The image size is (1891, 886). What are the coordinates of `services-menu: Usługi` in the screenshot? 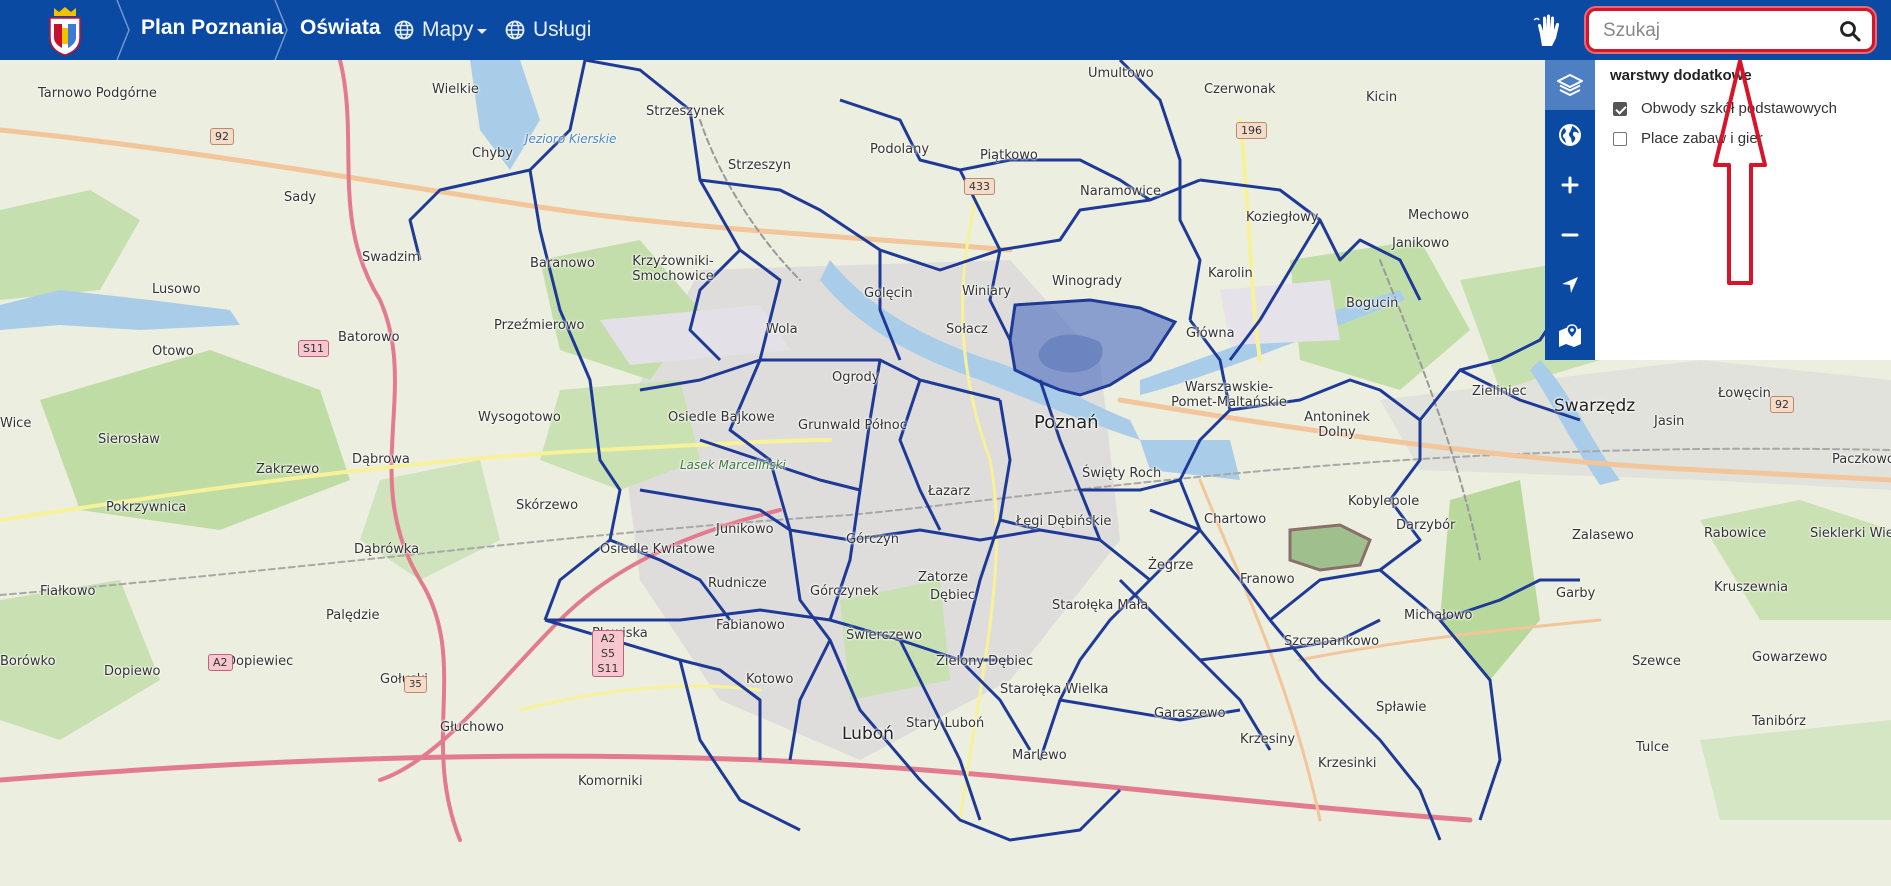 It's located at (548, 30).